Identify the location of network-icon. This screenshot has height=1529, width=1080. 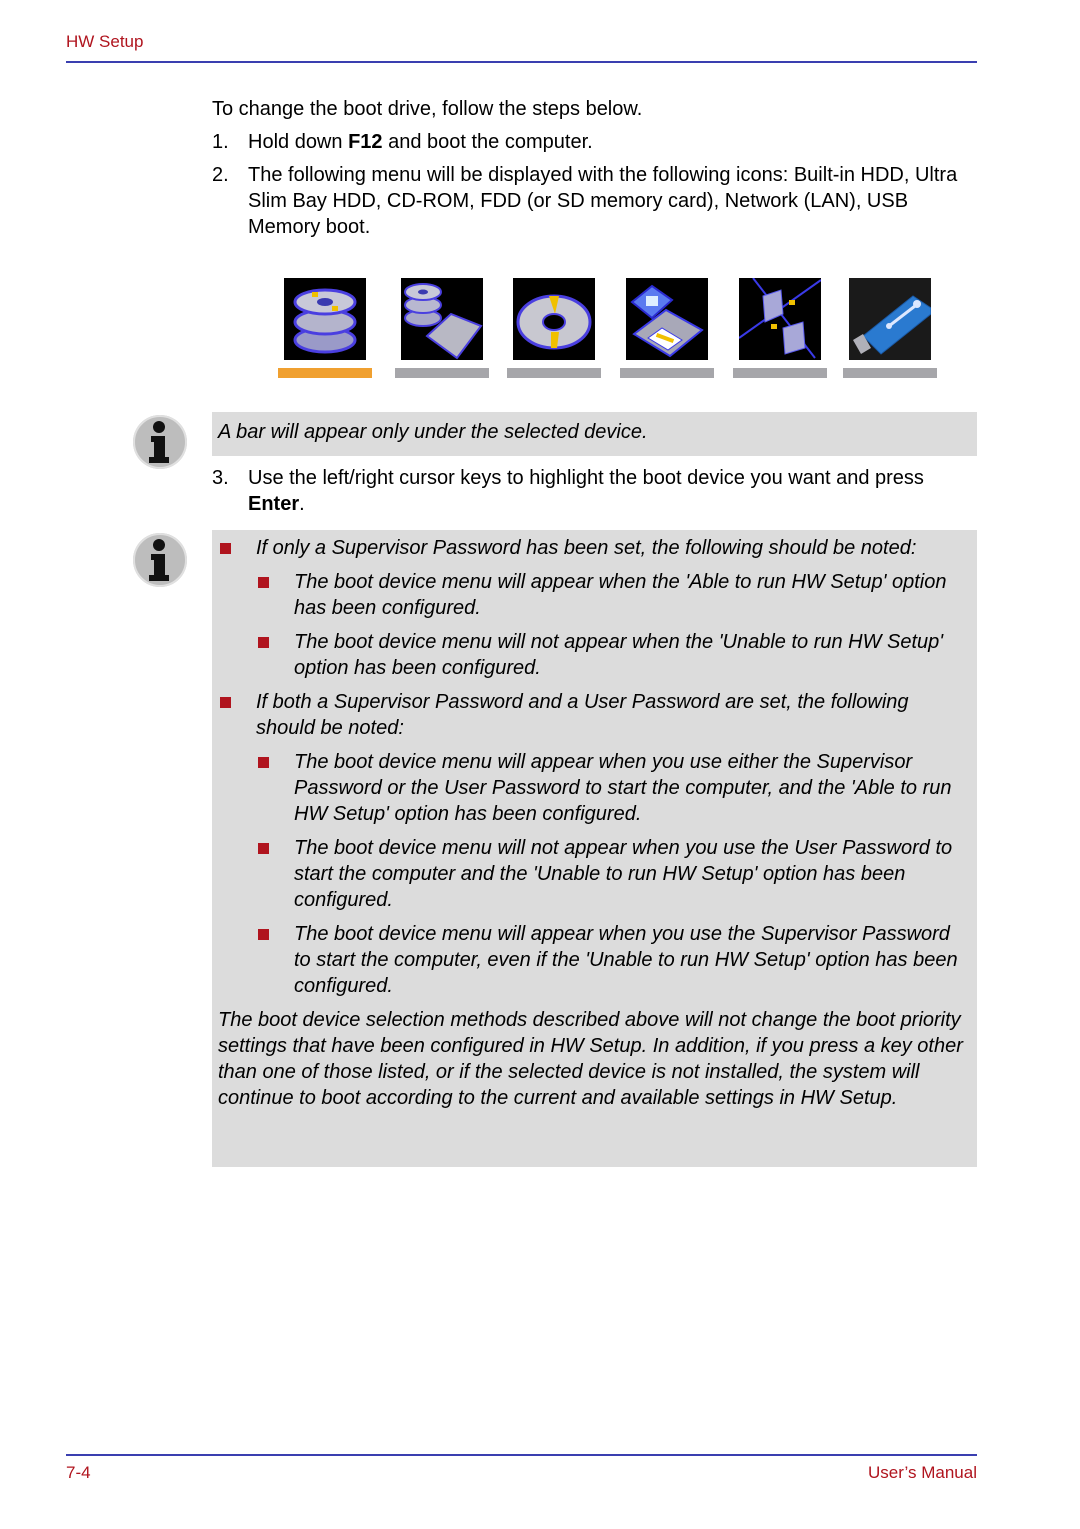
(780, 319).